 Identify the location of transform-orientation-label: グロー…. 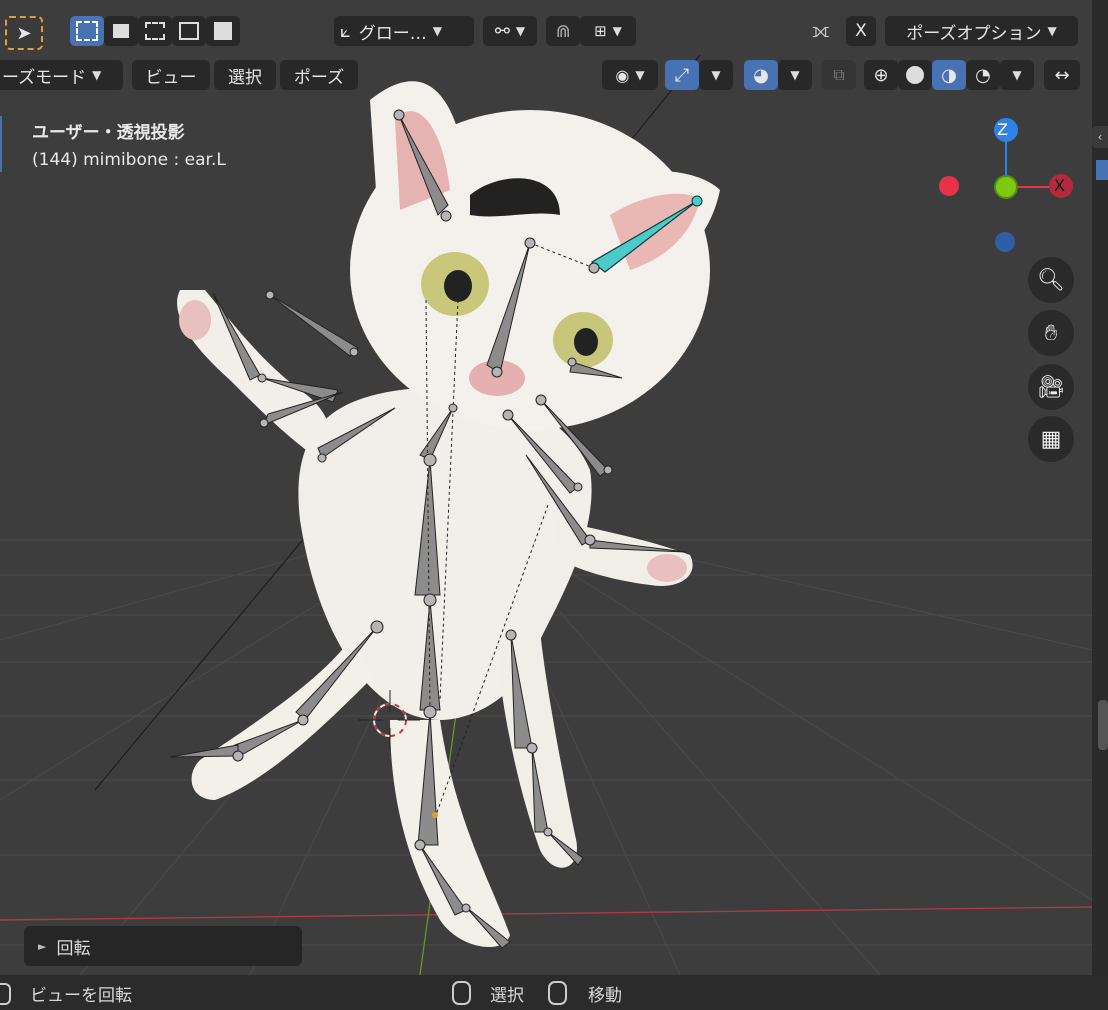
(392, 33).